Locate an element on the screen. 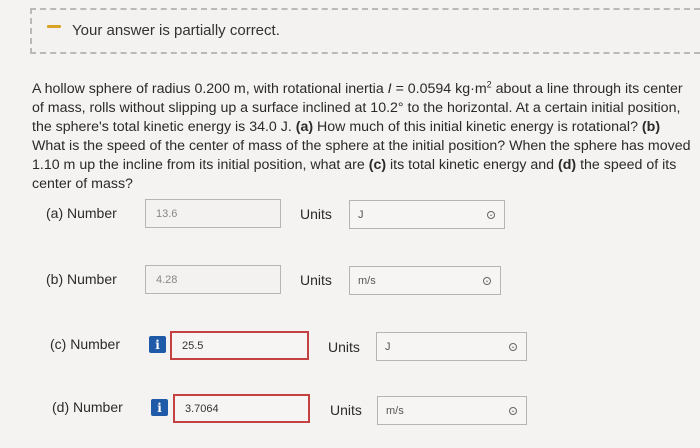 This screenshot has height=448, width=700. answer-a-units-label: Units is located at coordinates (316, 214).